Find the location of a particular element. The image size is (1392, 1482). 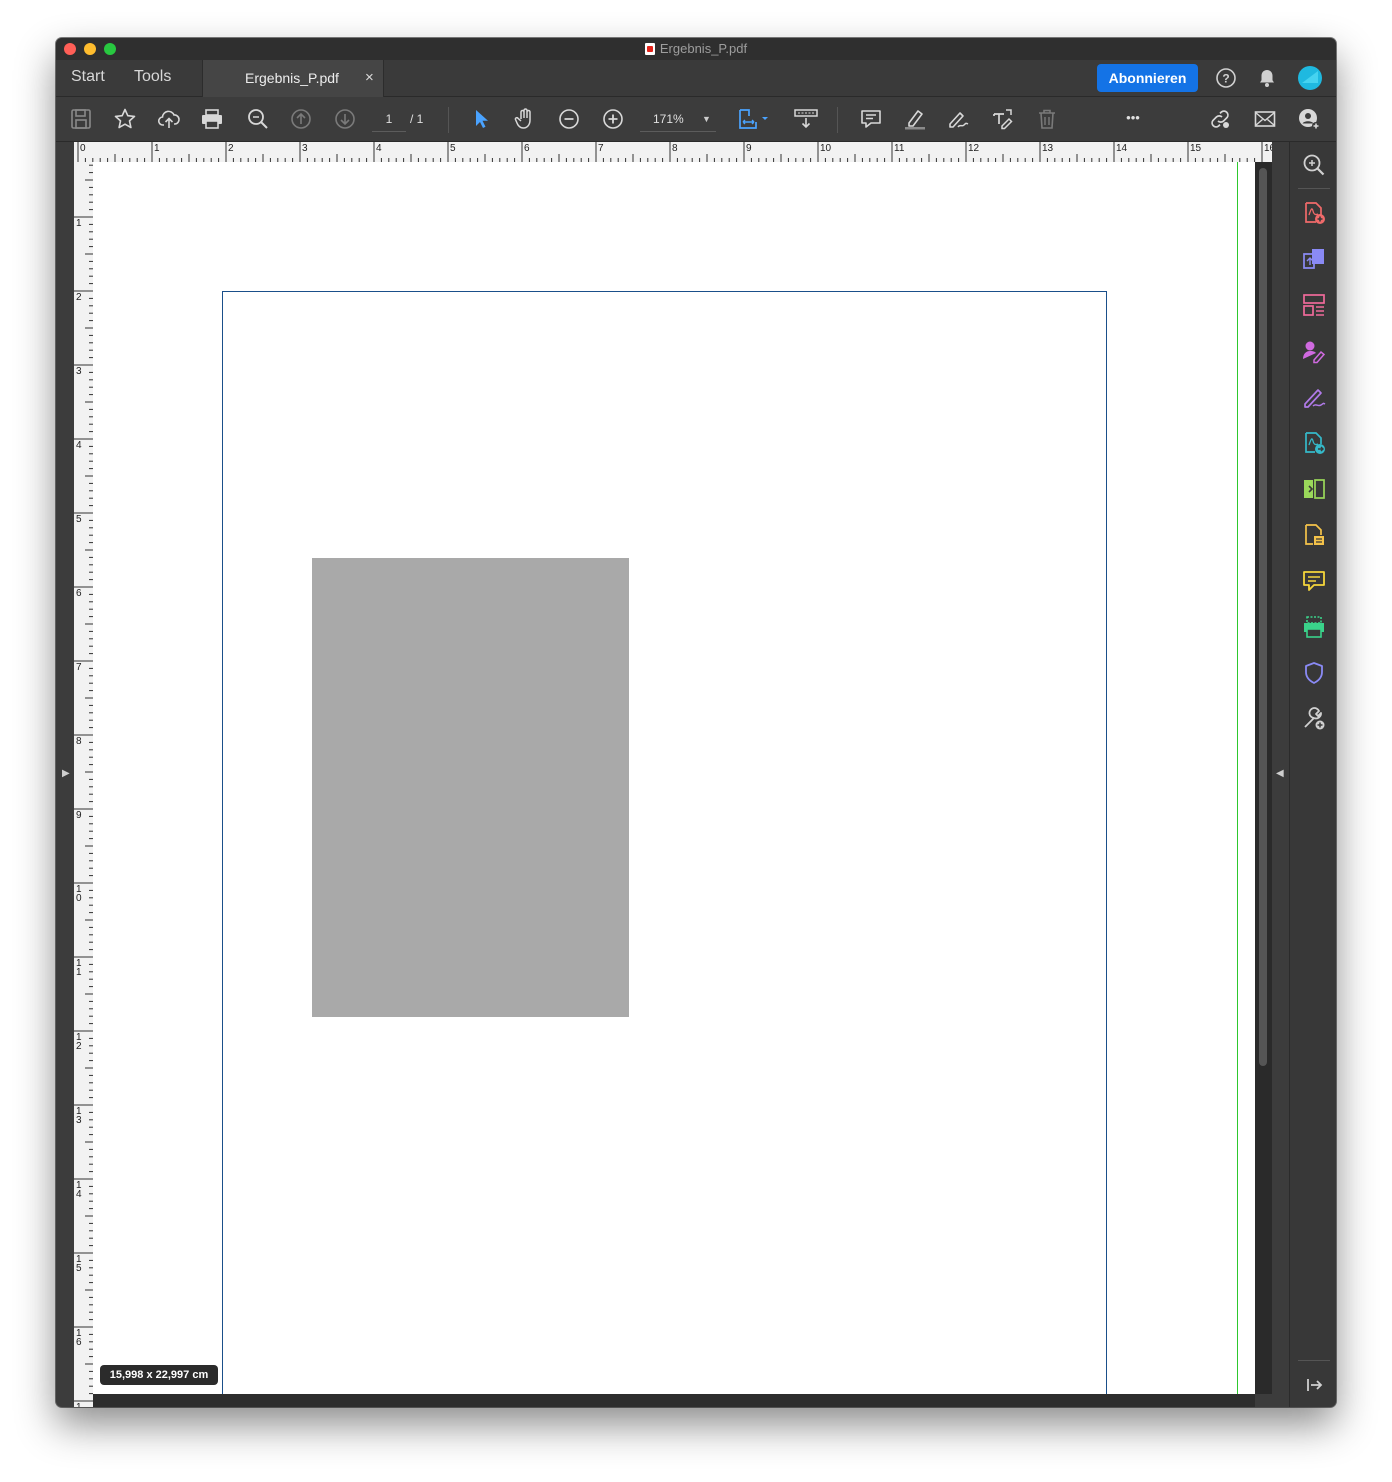

select-tool-icon is located at coordinates (481, 119).